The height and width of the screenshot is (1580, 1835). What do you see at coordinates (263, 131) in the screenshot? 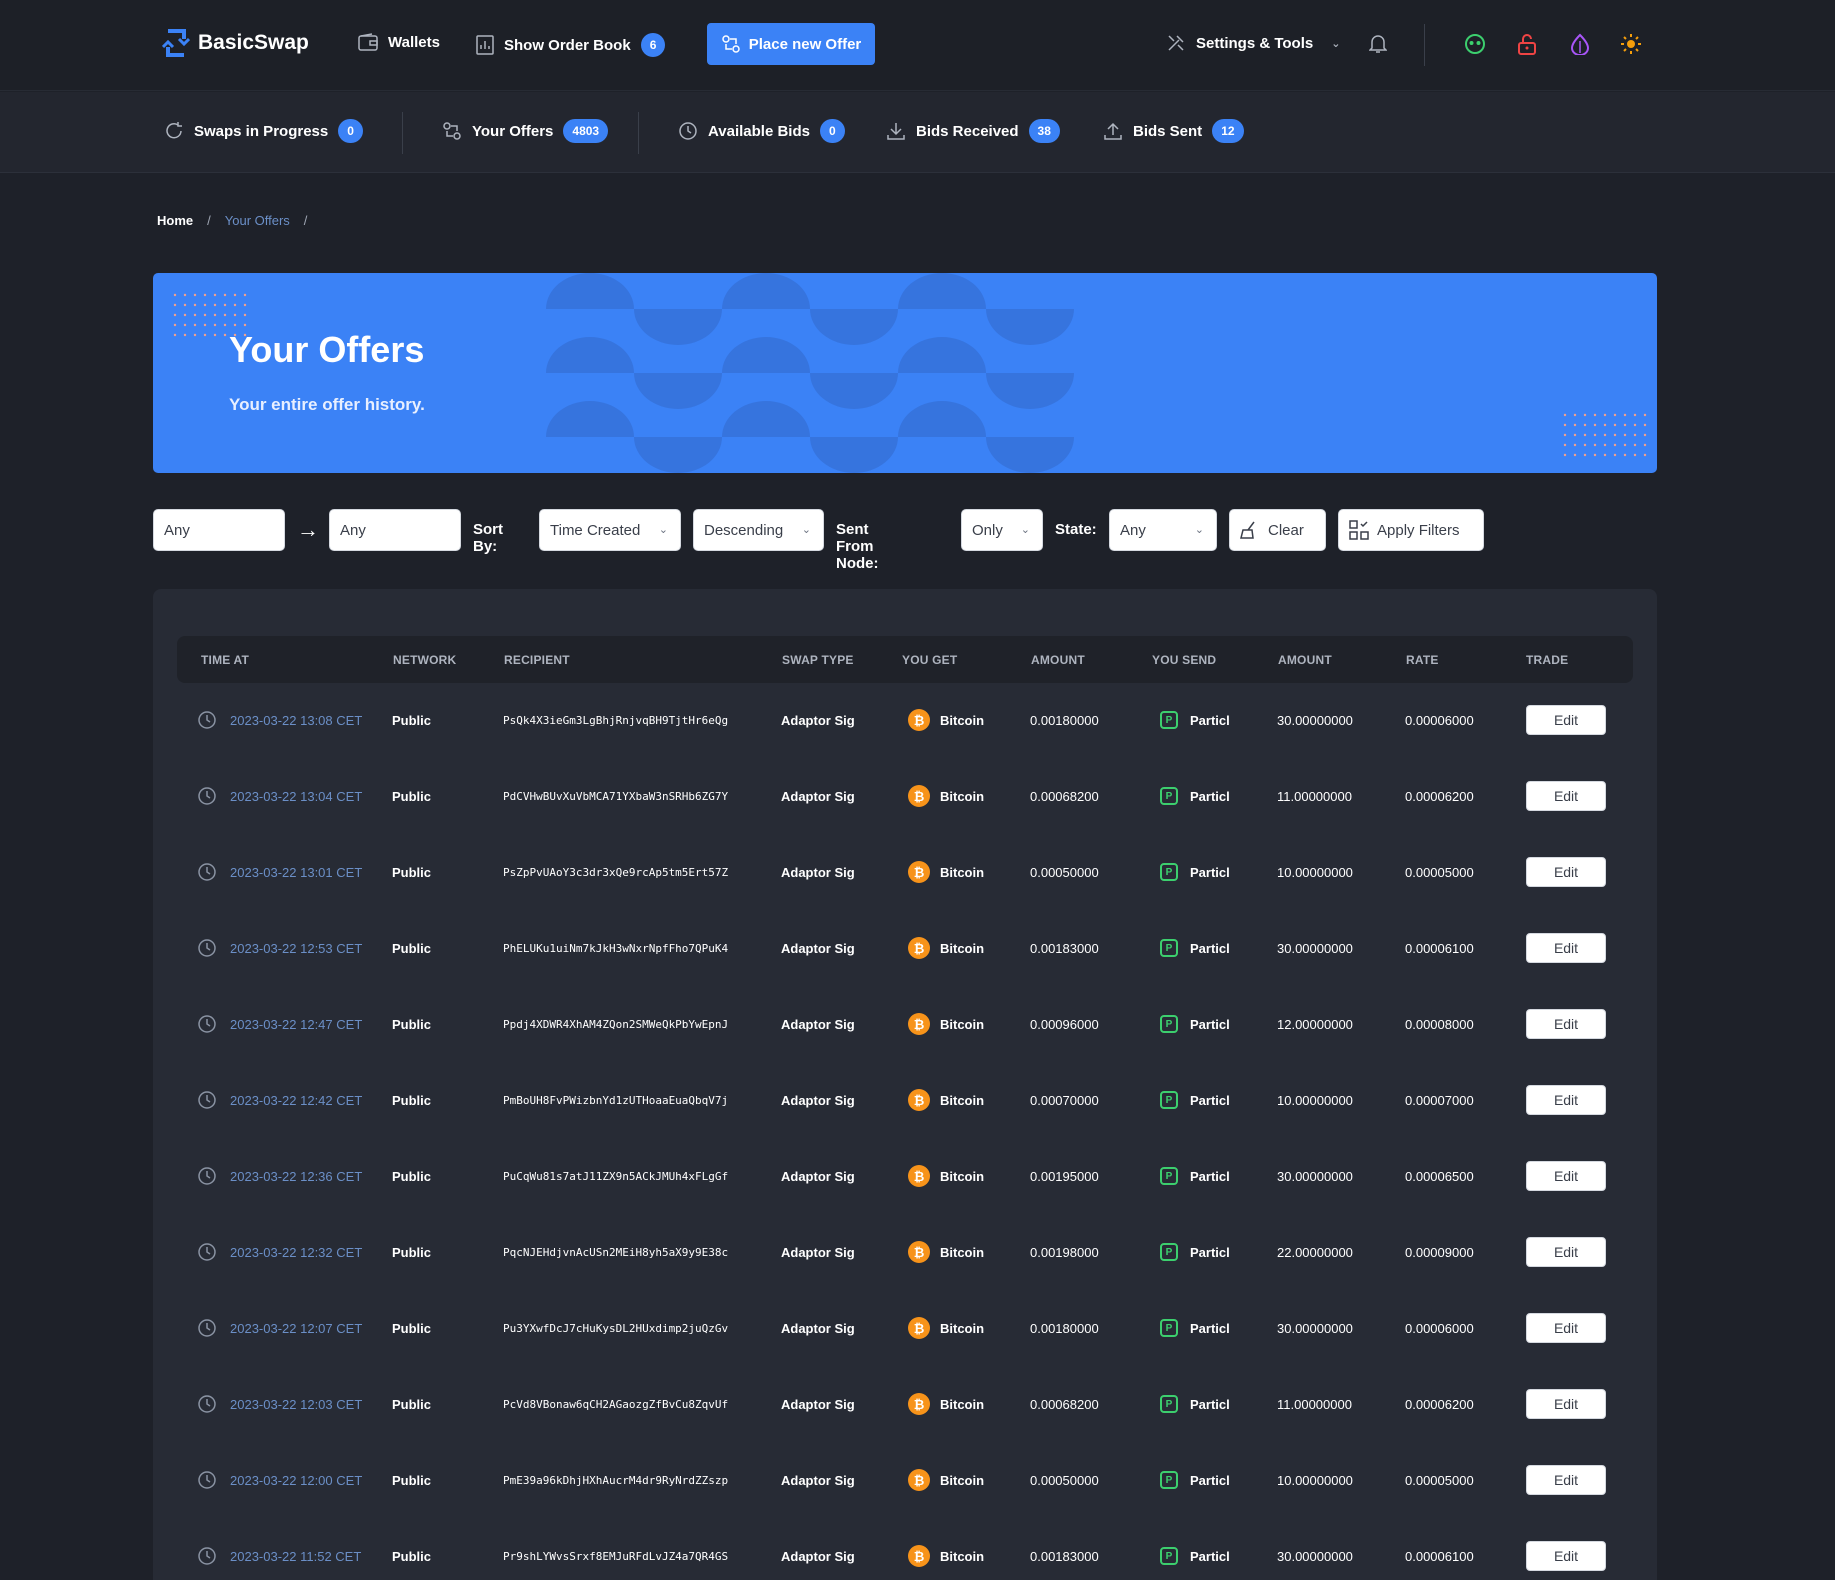
I see `nav-swaps-in-progress: Swaps in Progress 0` at bounding box center [263, 131].